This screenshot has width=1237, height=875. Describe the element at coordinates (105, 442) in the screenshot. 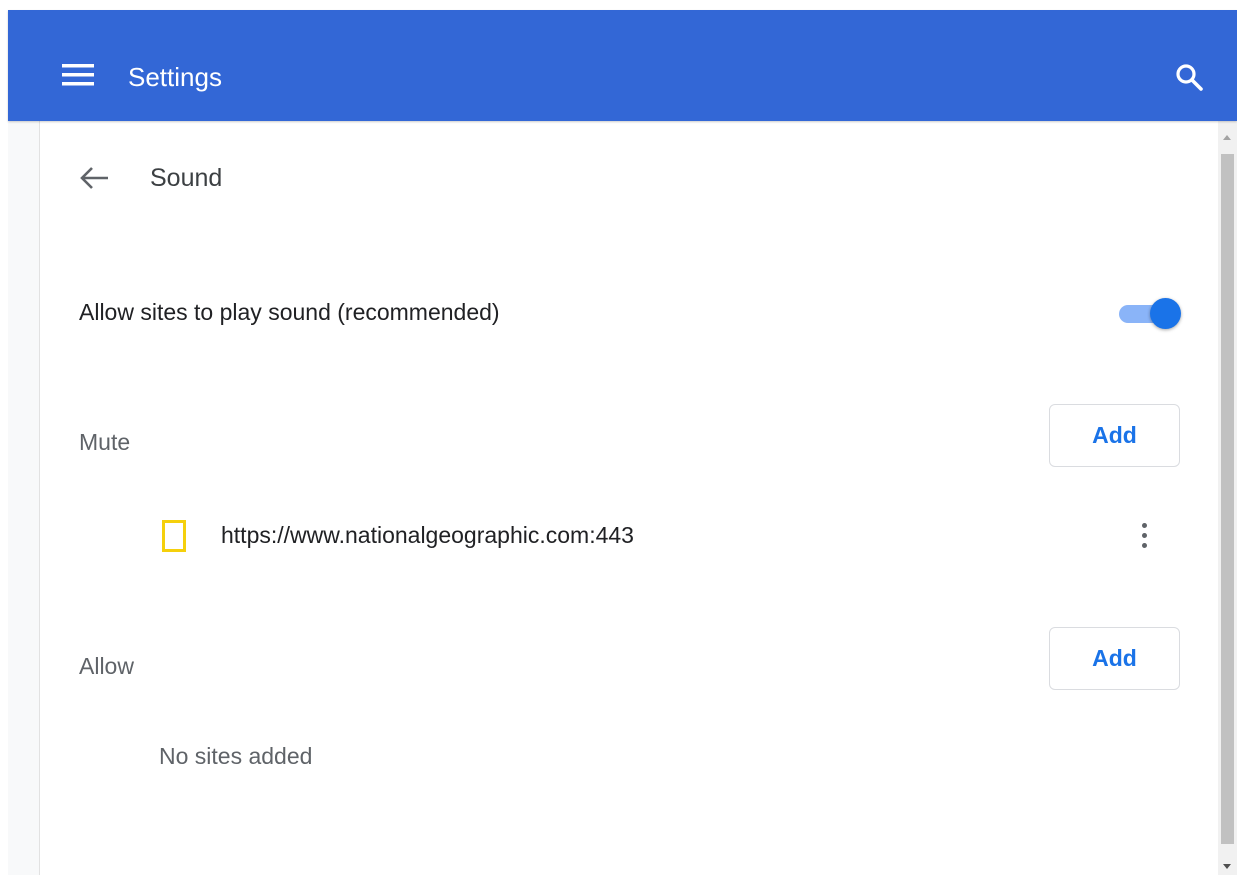

I see `mute-section-label: Mute` at that location.